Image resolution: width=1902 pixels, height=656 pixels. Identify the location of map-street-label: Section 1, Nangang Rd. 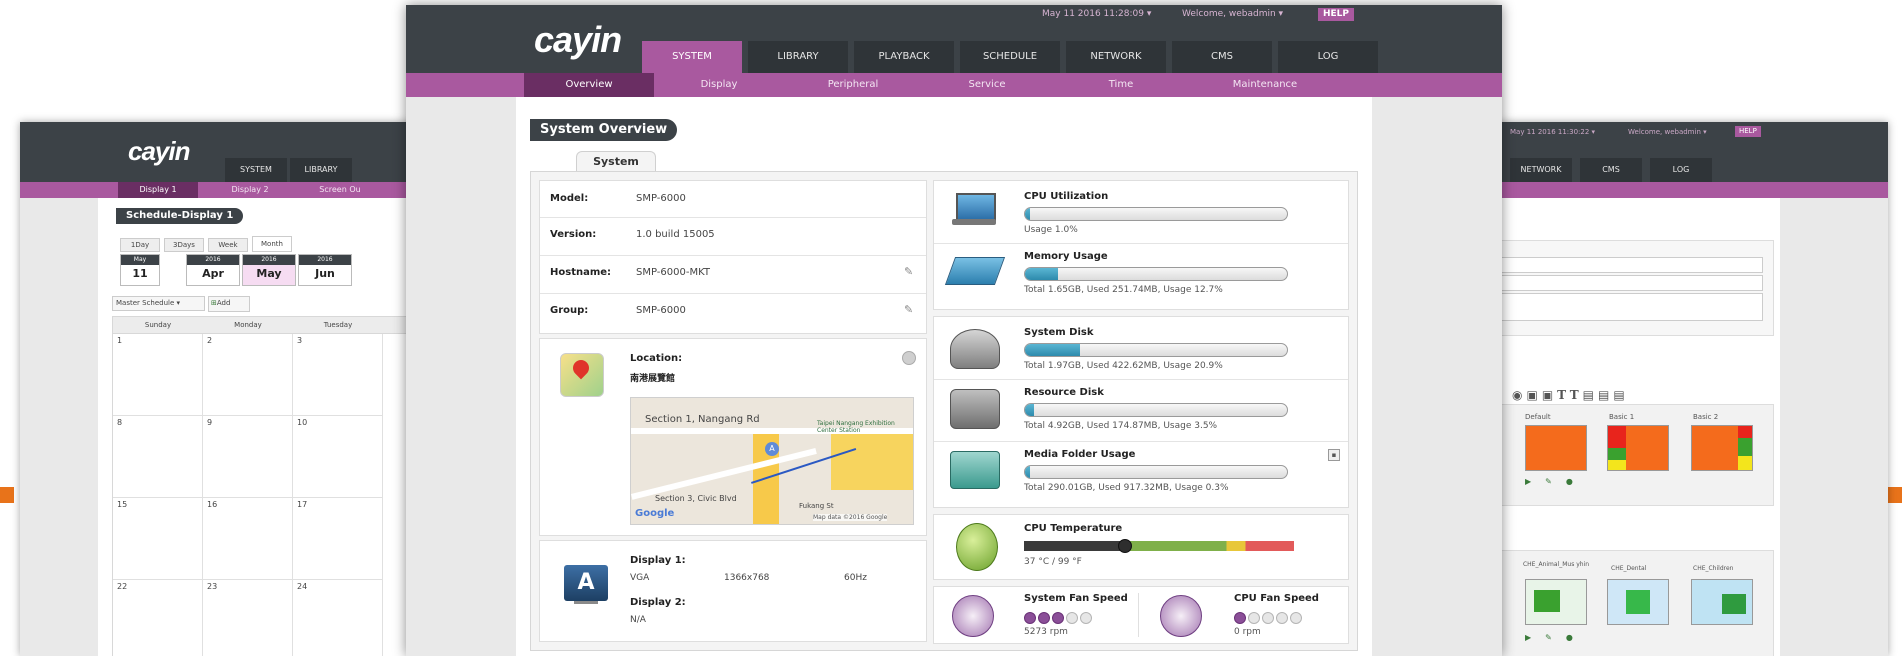
(702, 419).